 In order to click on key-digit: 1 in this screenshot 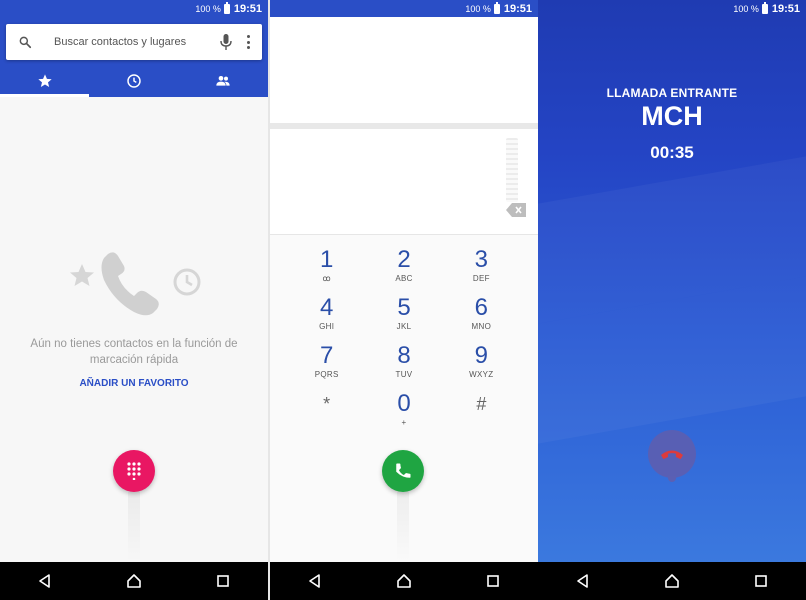, I will do `click(326, 259)`.